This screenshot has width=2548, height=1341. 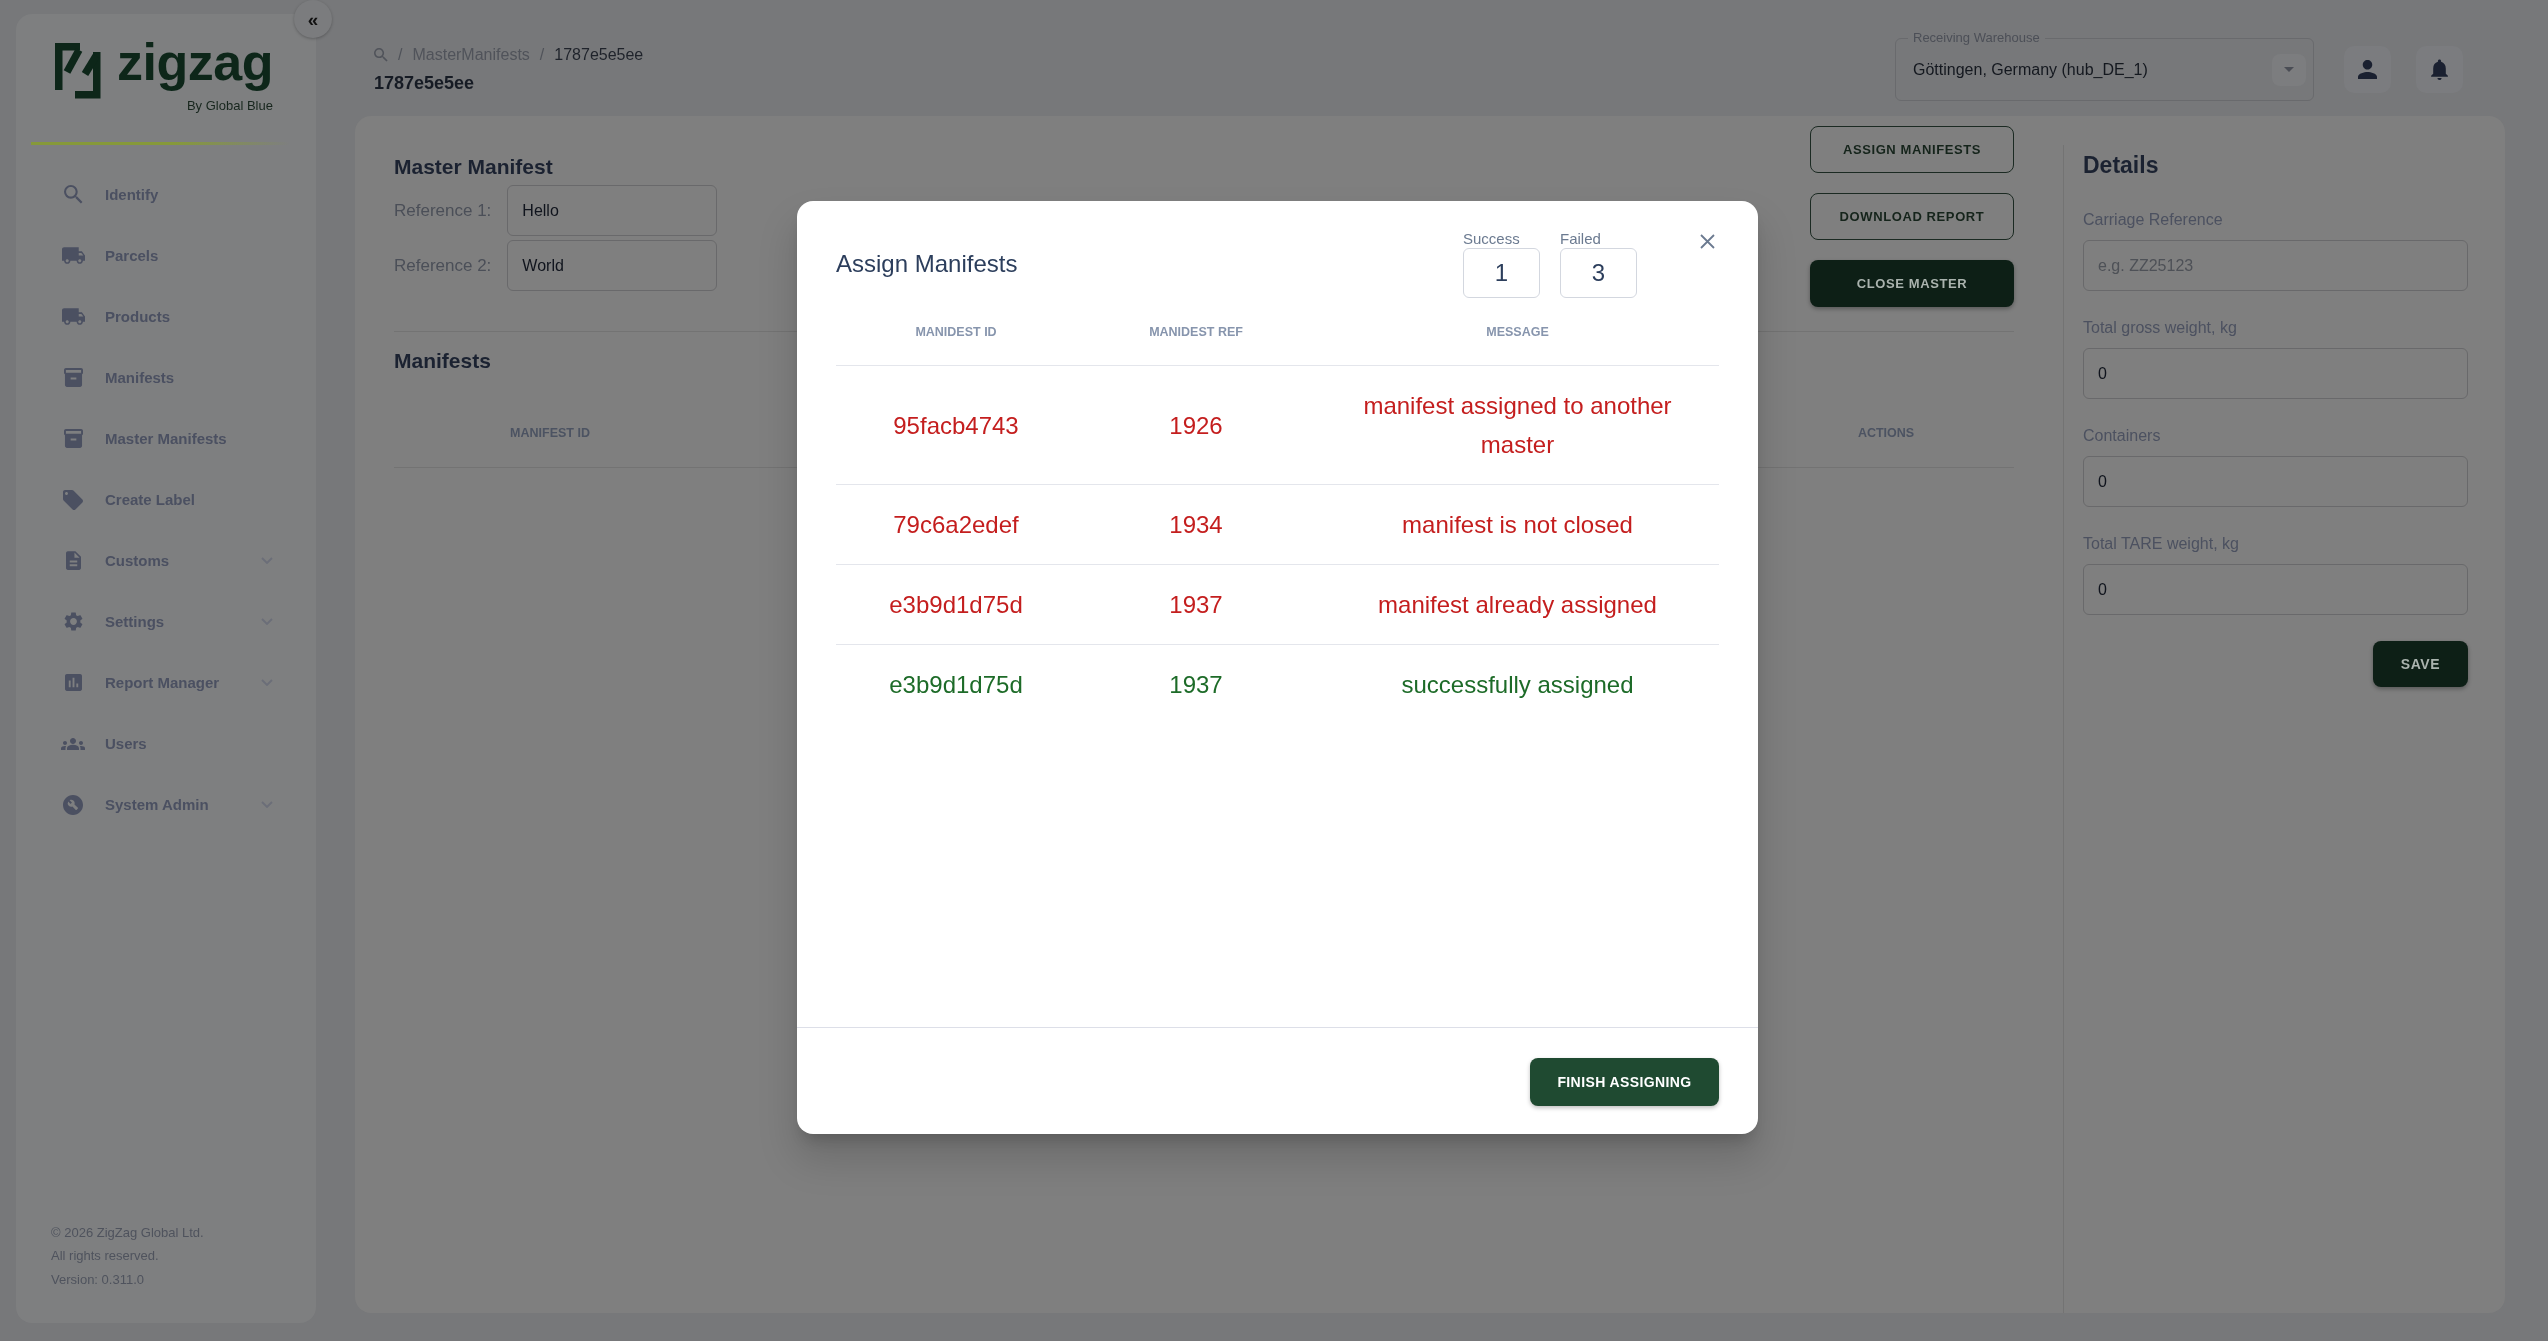 What do you see at coordinates (1912, 216) in the screenshot?
I see `action-button: DOWNLOAD REPORT` at bounding box center [1912, 216].